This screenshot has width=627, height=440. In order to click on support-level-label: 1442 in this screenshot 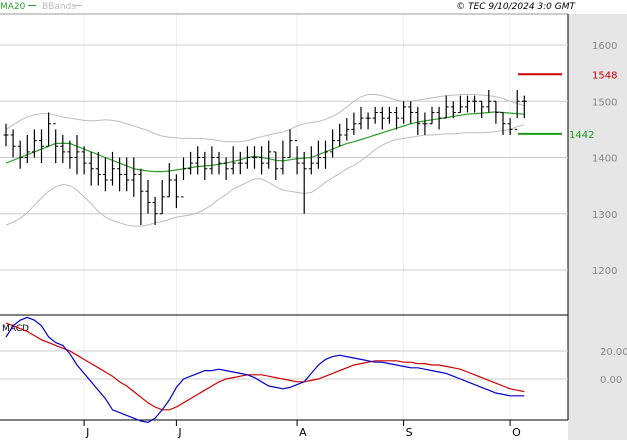, I will do `click(581, 135)`.